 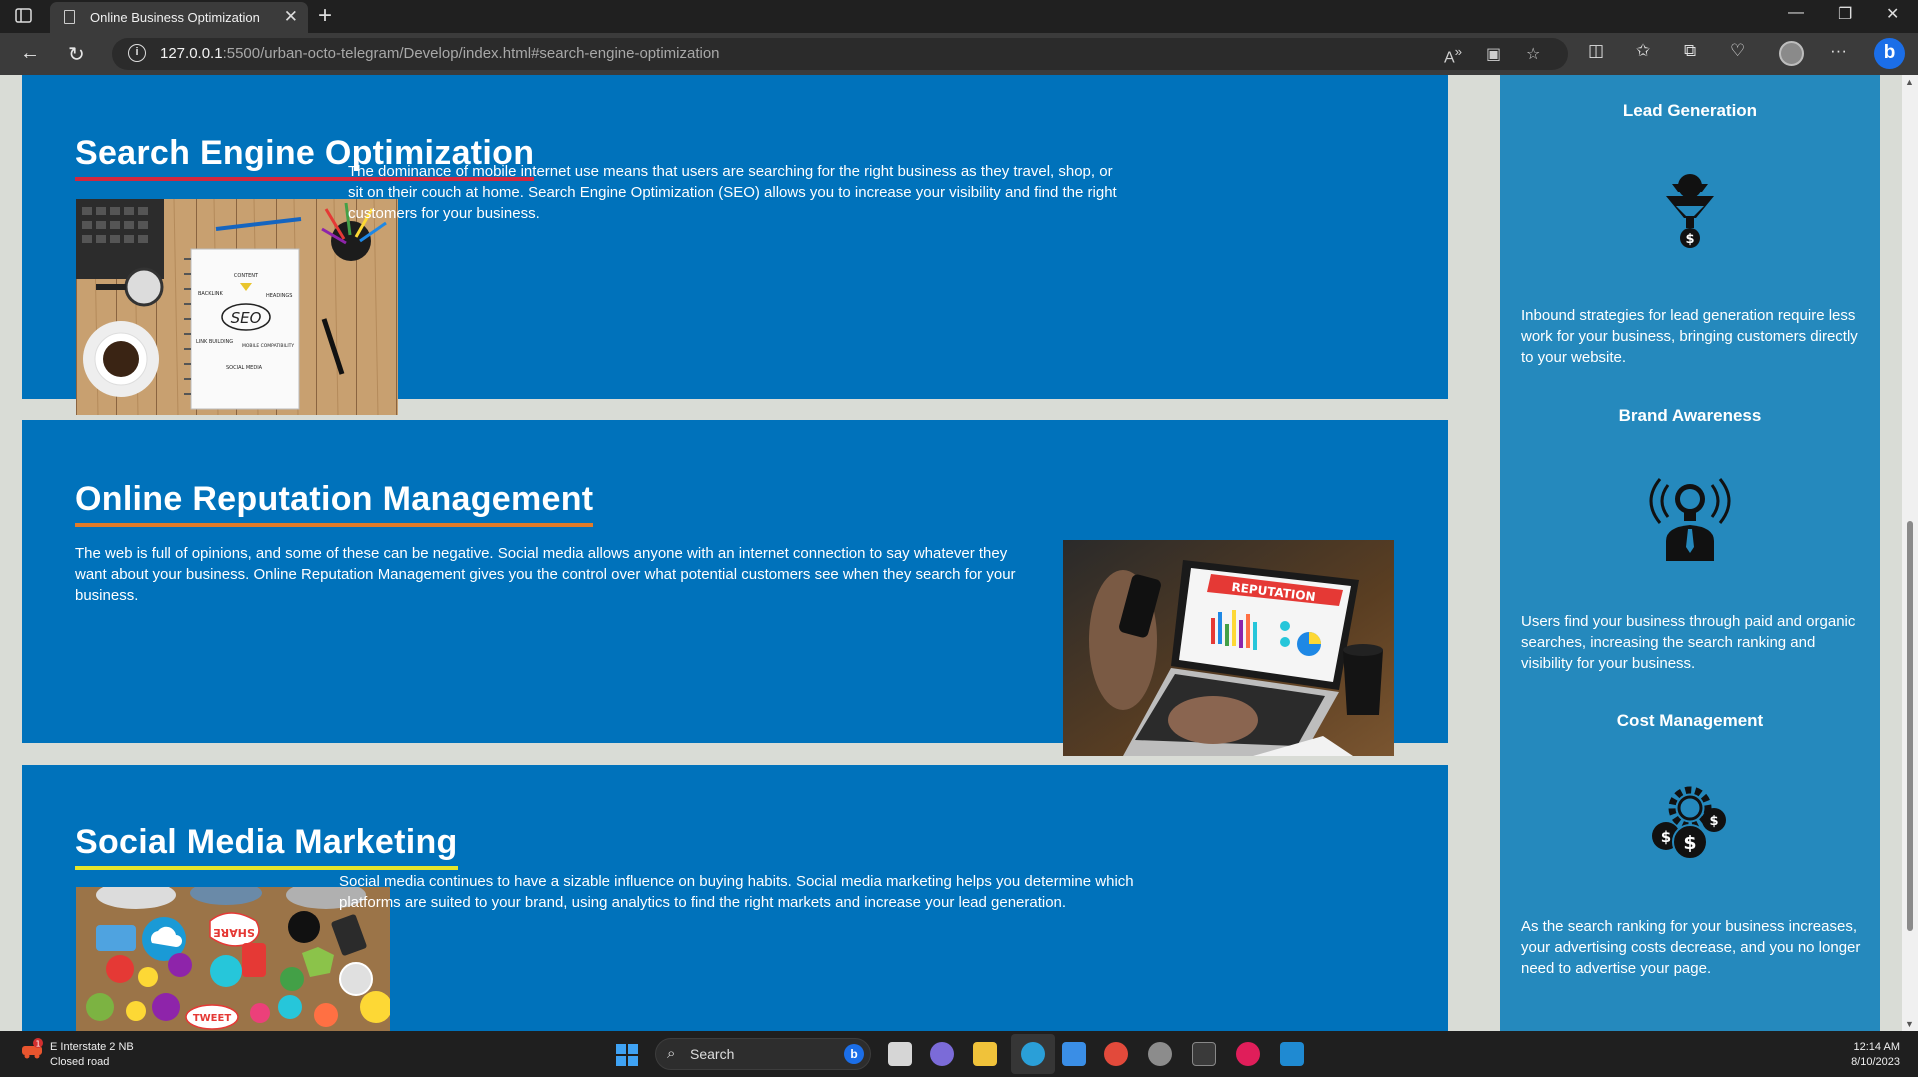 What do you see at coordinates (959, 16) in the screenshot?
I see `browser-tab-bar: Online Business Optimization ✕ + — ❐ ✕` at bounding box center [959, 16].